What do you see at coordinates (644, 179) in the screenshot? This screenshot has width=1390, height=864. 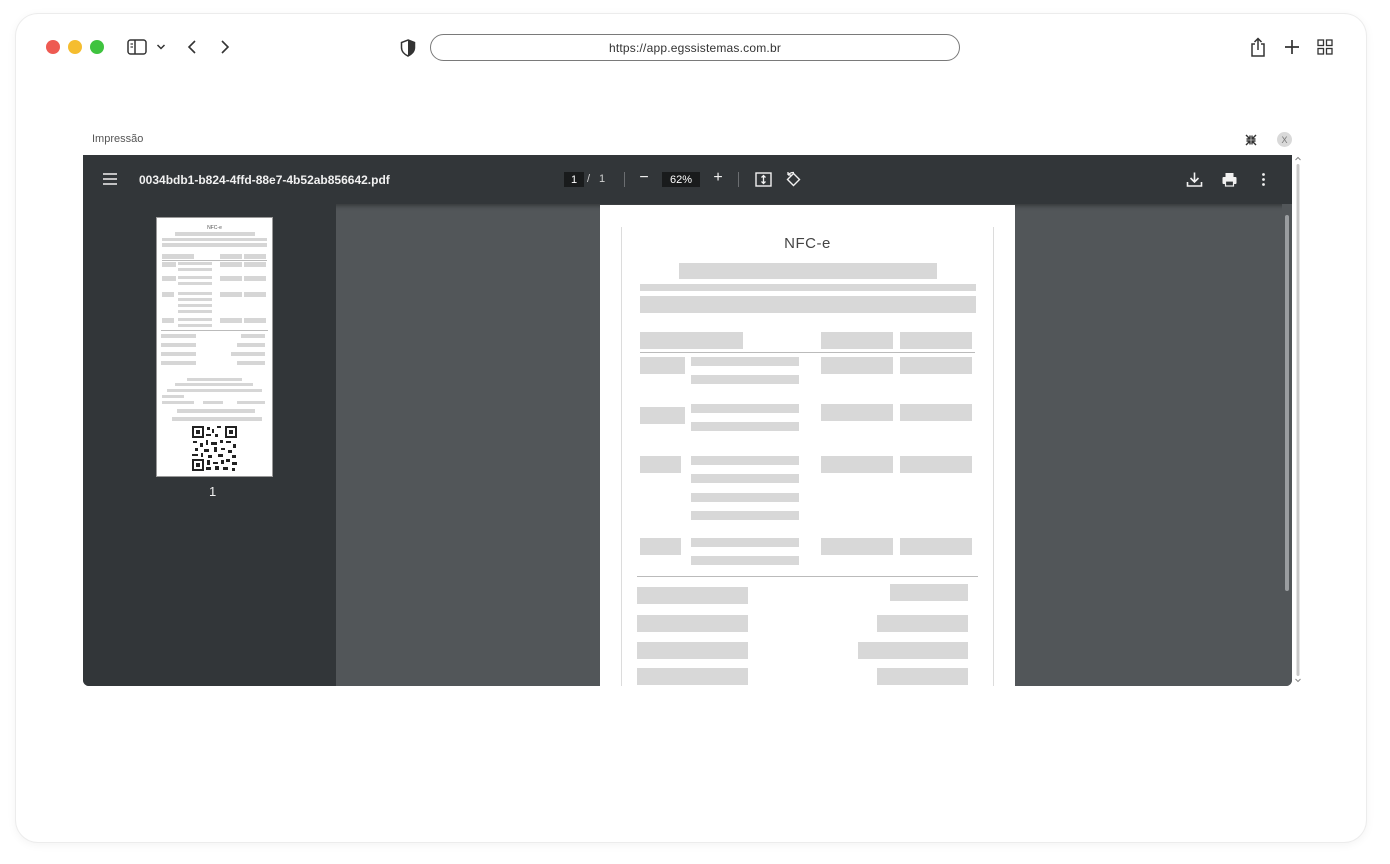 I see `zoom-out-button: −` at bounding box center [644, 179].